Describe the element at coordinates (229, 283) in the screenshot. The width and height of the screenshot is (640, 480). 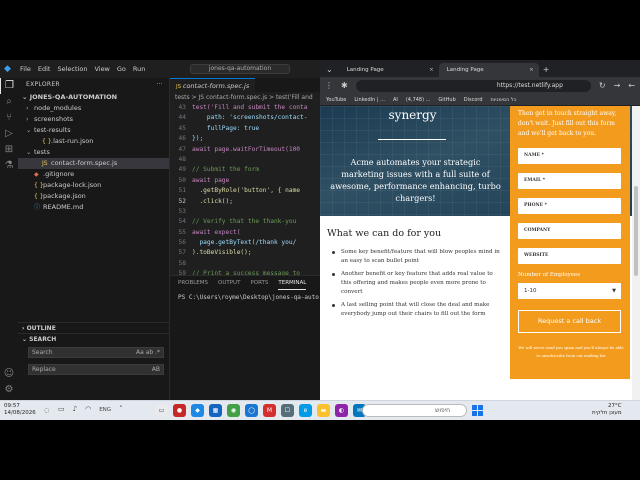
I see `tab-output: OUTPUT` at that location.